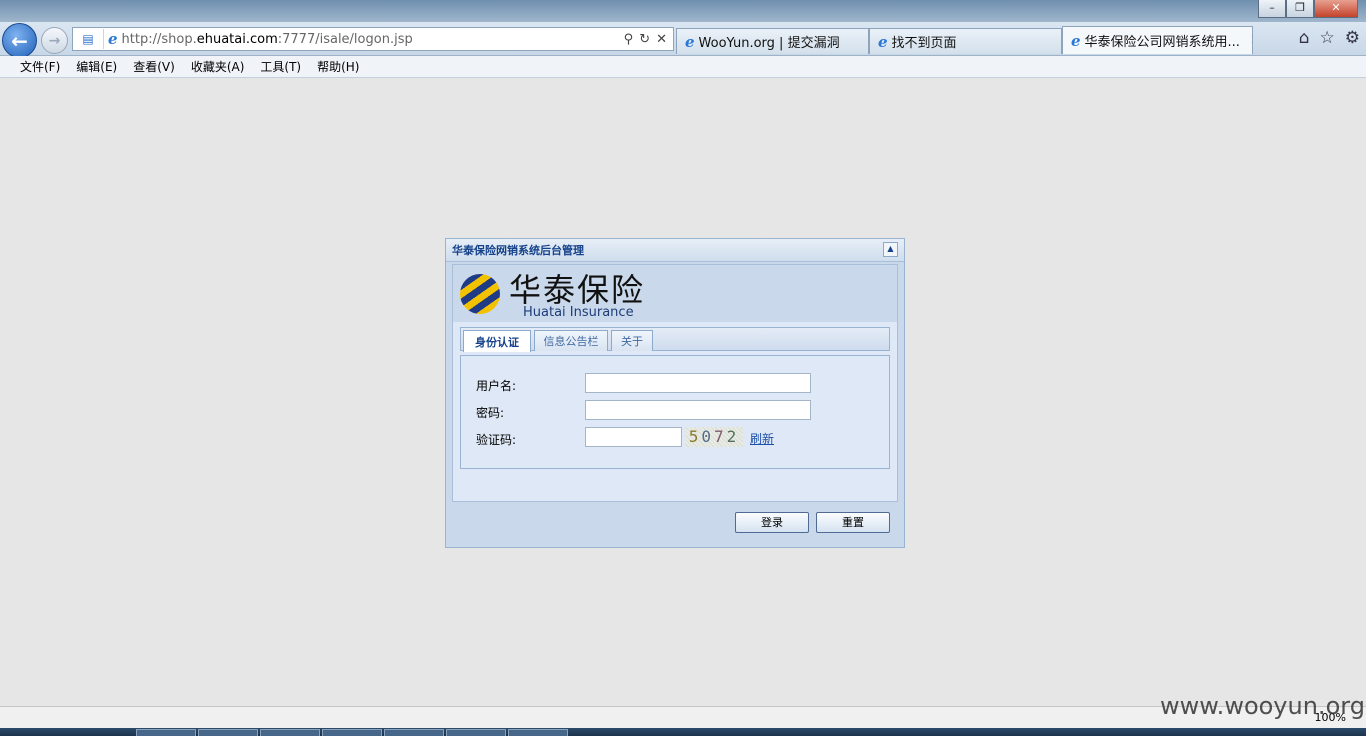 Image resolution: width=1366 pixels, height=736 pixels. I want to click on chevron-up-icon: ▲, so click(890, 248).